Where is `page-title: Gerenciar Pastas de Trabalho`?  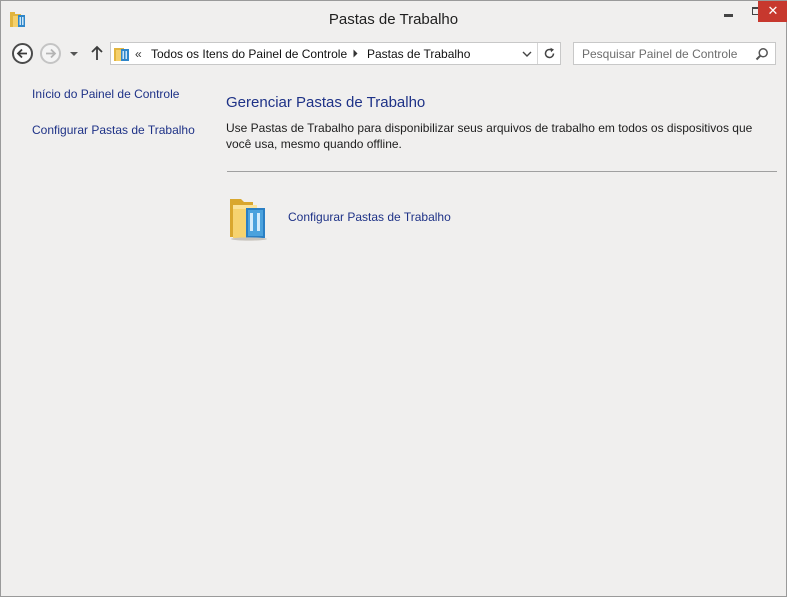 page-title: Gerenciar Pastas de Trabalho is located at coordinates (326, 102).